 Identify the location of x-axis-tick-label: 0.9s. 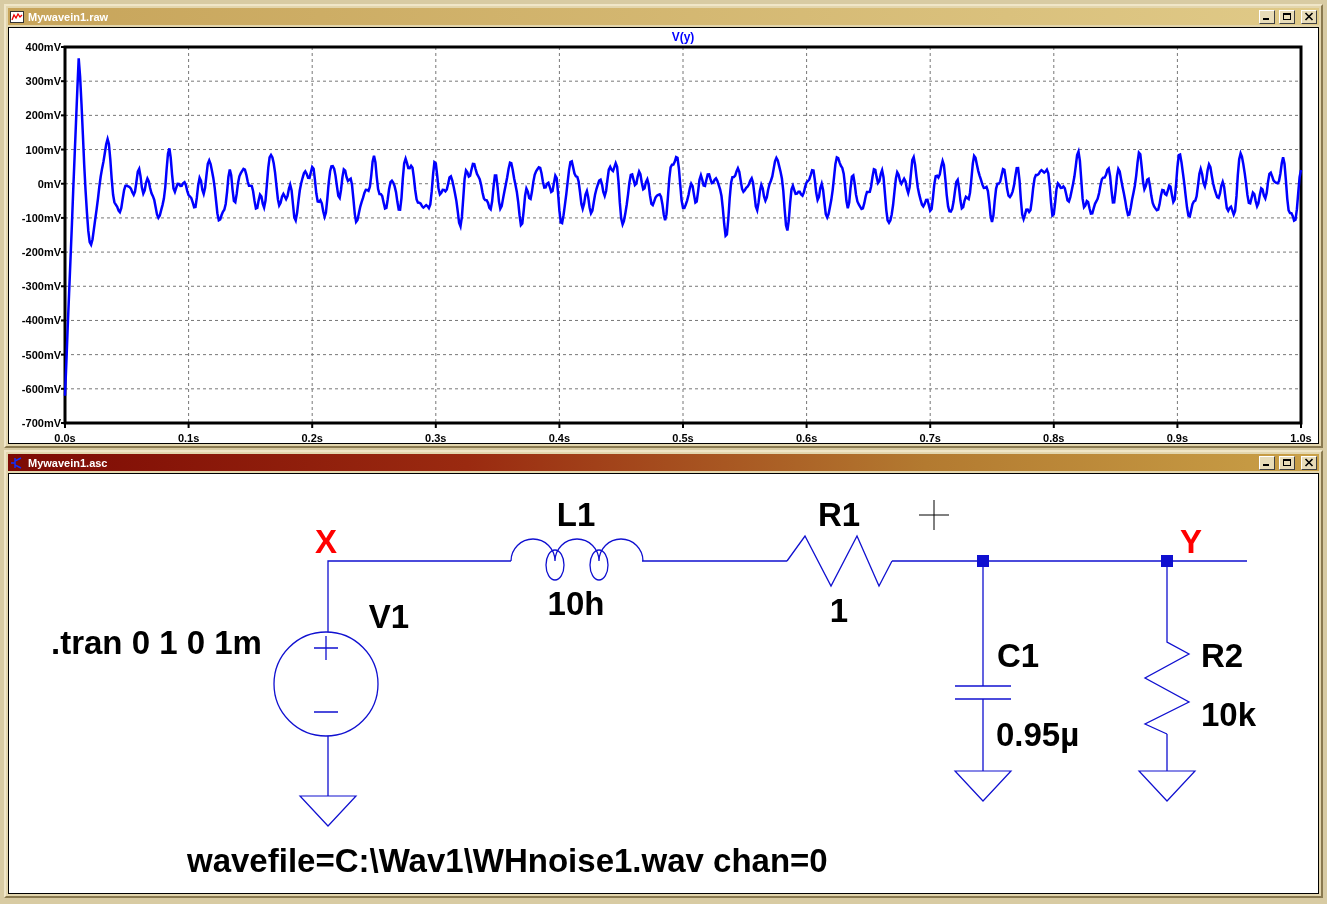
(1177, 437).